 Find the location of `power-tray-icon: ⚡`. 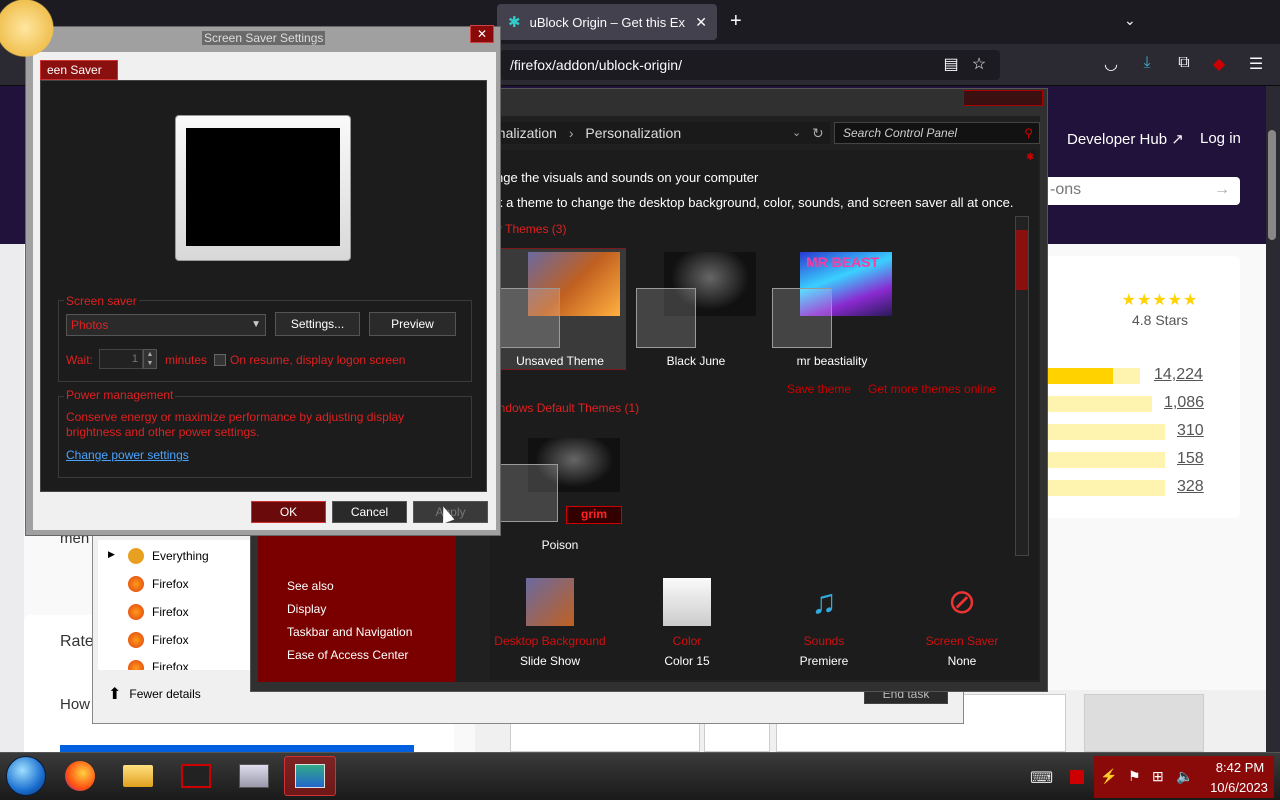

power-tray-icon: ⚡ is located at coordinates (1108, 776).